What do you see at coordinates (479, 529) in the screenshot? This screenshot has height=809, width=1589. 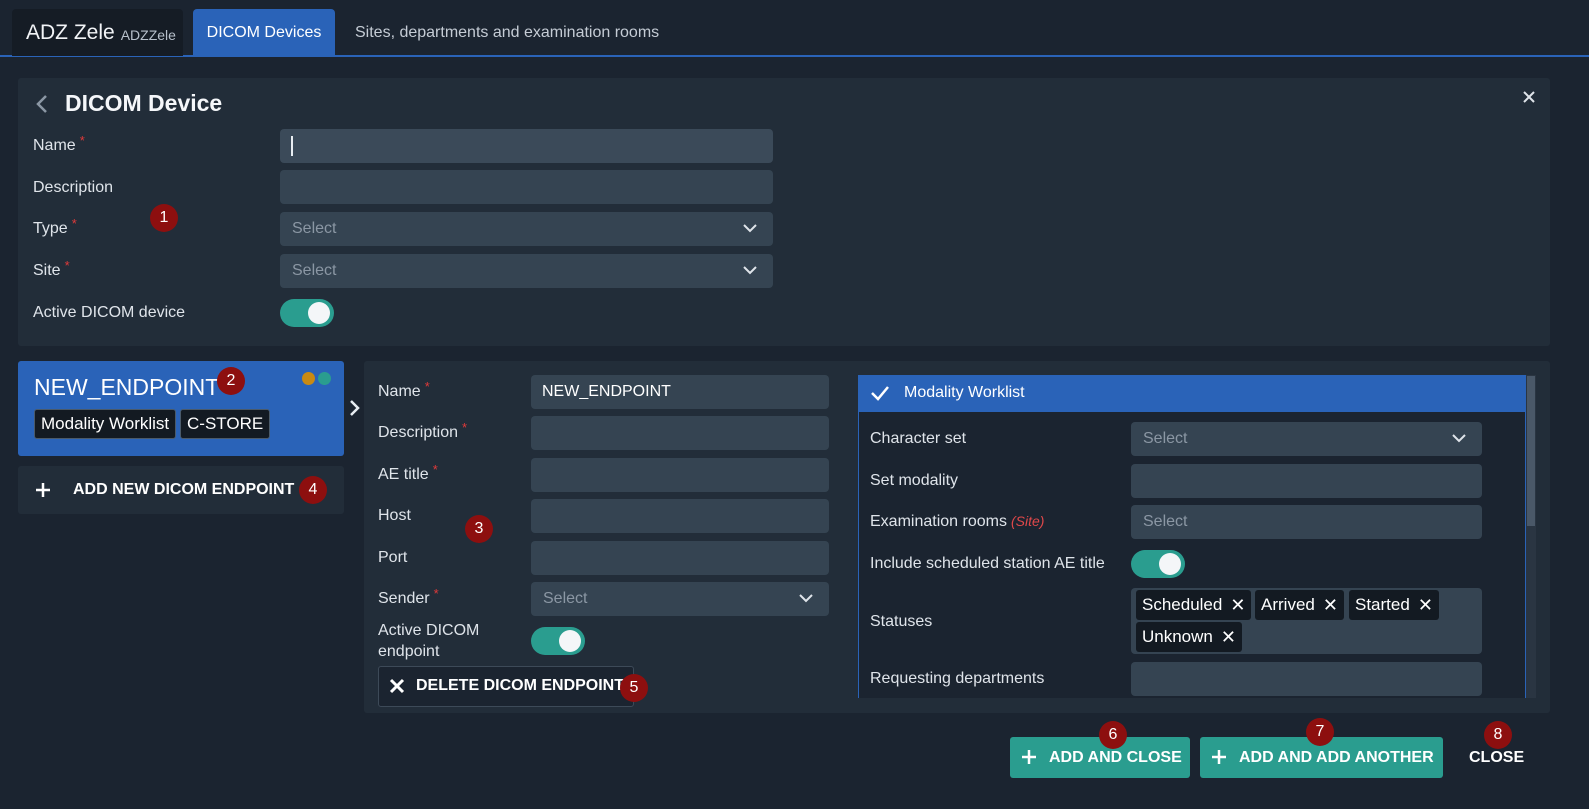 I see `step-badge-3: 3` at bounding box center [479, 529].